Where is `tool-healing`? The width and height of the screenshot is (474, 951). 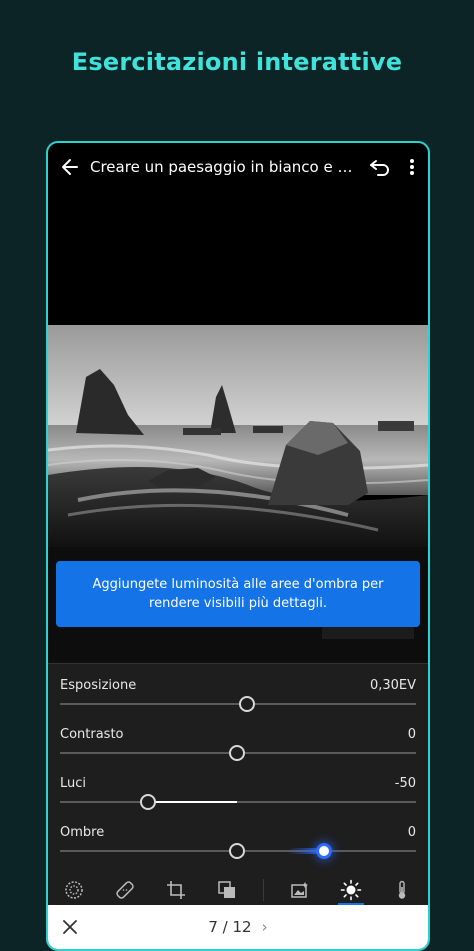 tool-healing is located at coordinates (125, 890).